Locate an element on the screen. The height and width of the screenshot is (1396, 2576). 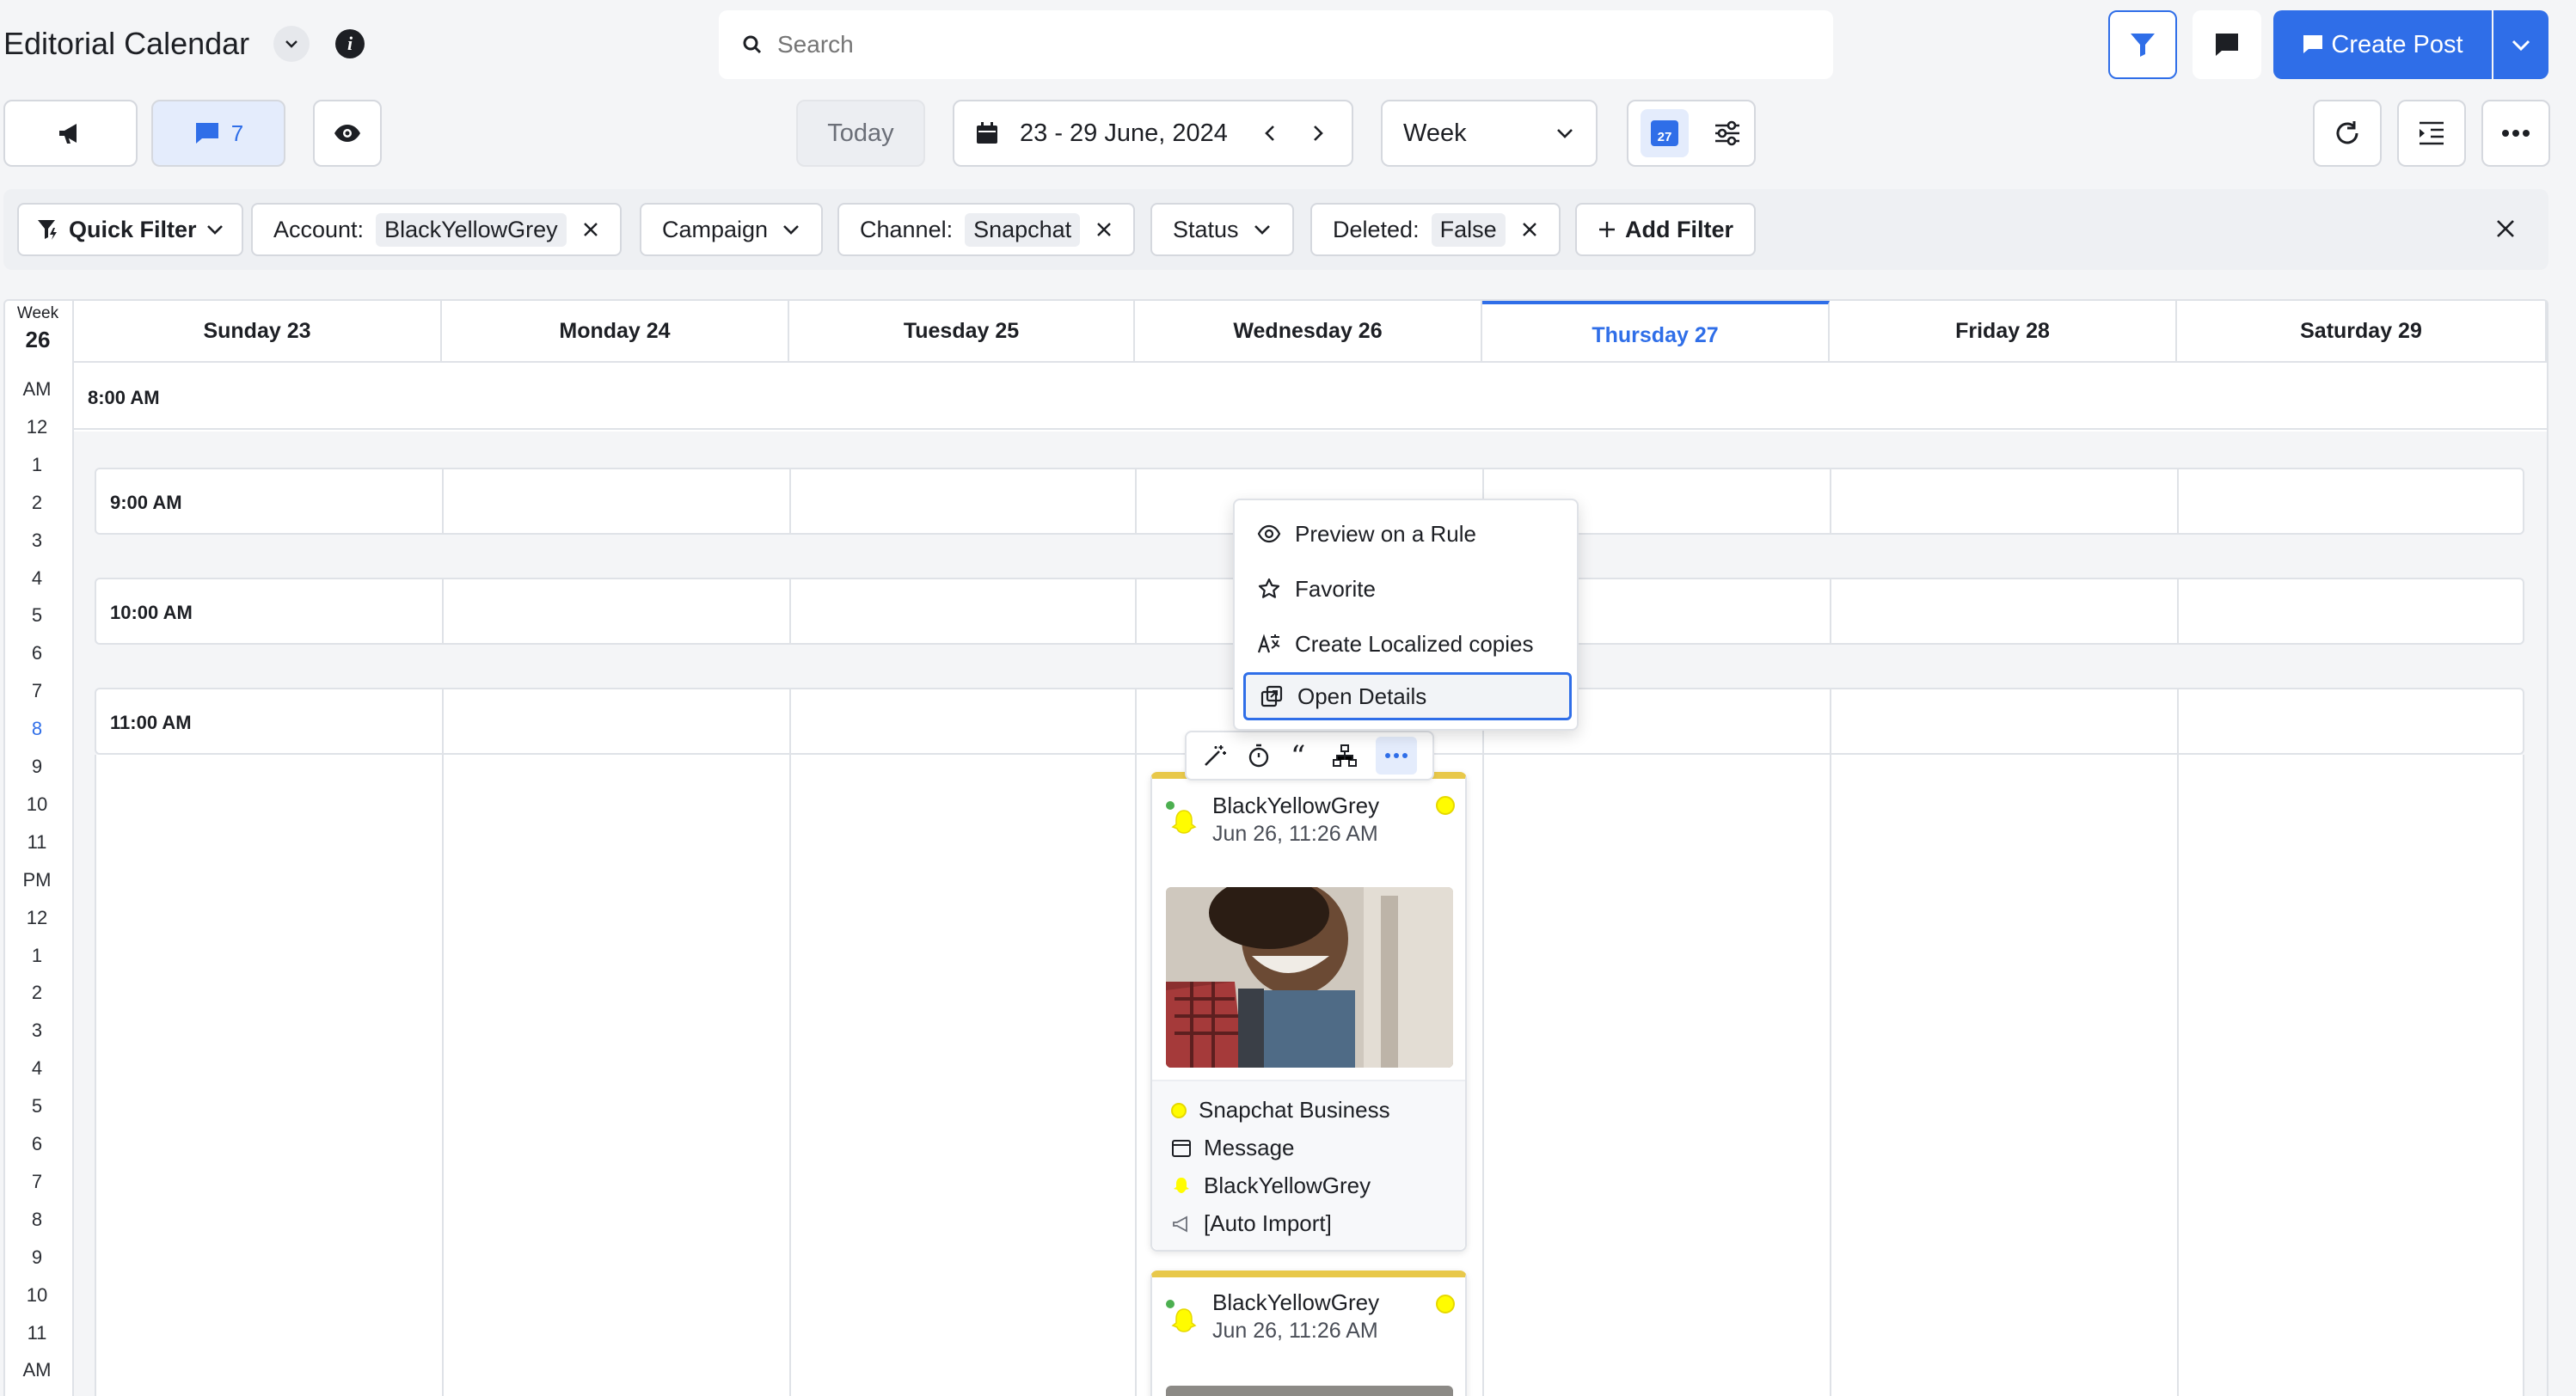
deleted-filter-chip: Deleted: False is located at coordinates (1435, 229).